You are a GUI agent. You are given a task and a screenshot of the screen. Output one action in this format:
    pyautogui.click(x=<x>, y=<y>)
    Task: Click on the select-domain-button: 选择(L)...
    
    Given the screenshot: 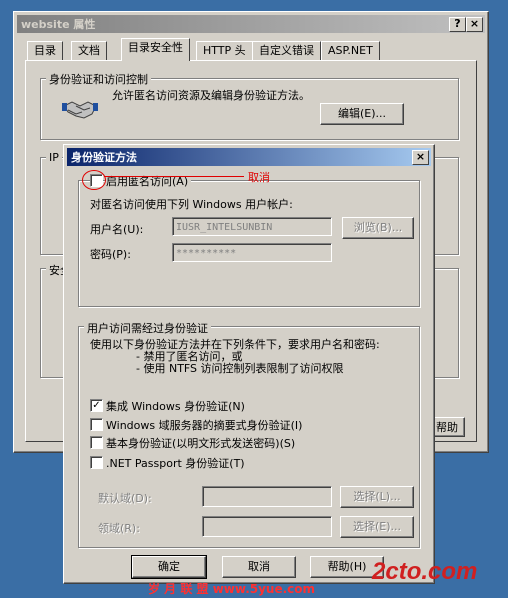 What is the action you would take?
    pyautogui.click(x=377, y=497)
    